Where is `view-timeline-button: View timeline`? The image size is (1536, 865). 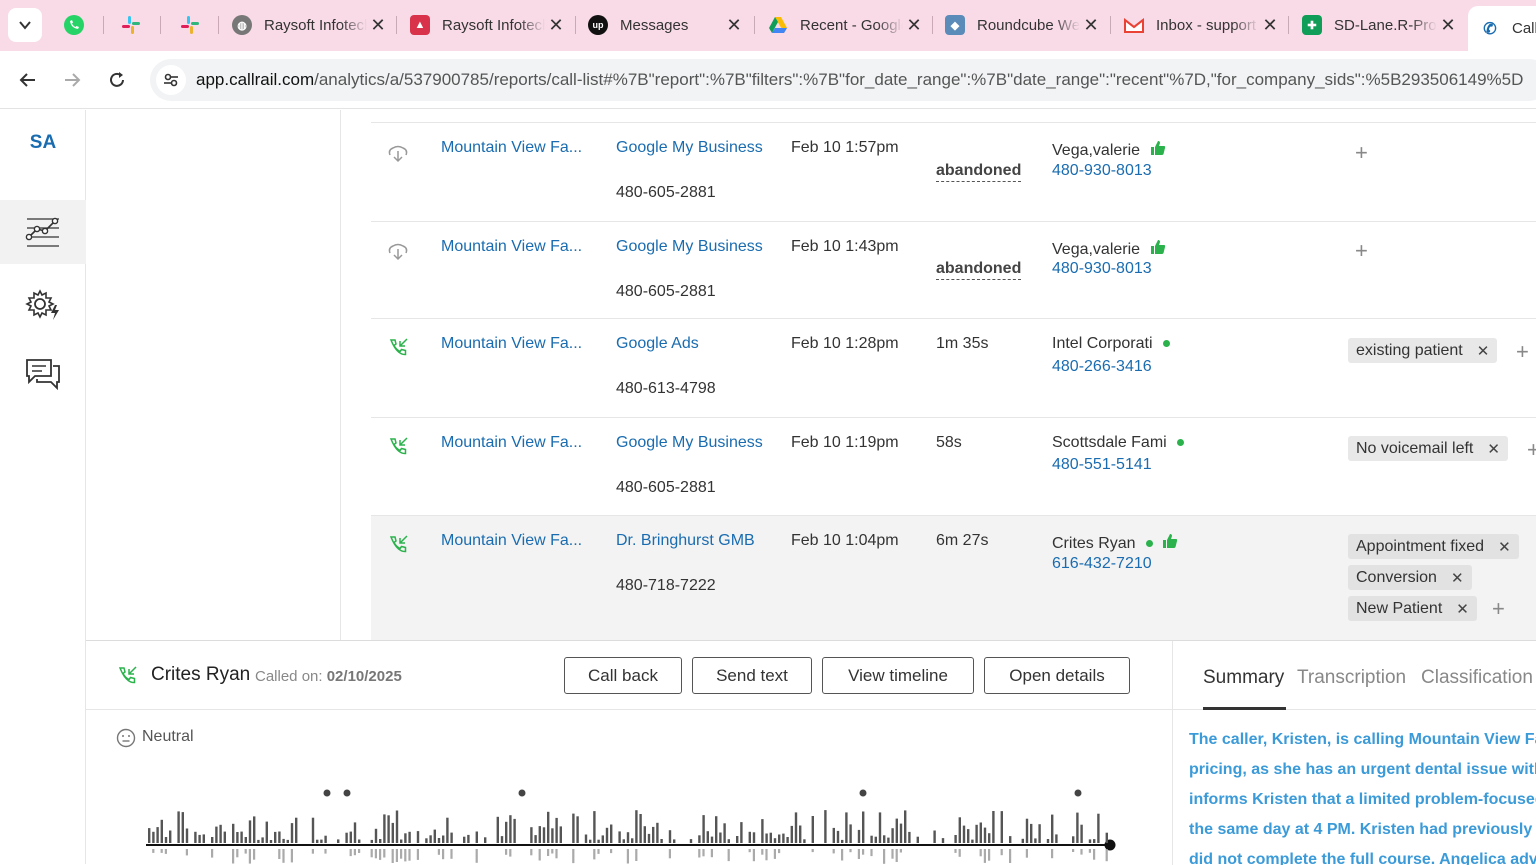
view-timeline-button: View timeline is located at coordinates (898, 675).